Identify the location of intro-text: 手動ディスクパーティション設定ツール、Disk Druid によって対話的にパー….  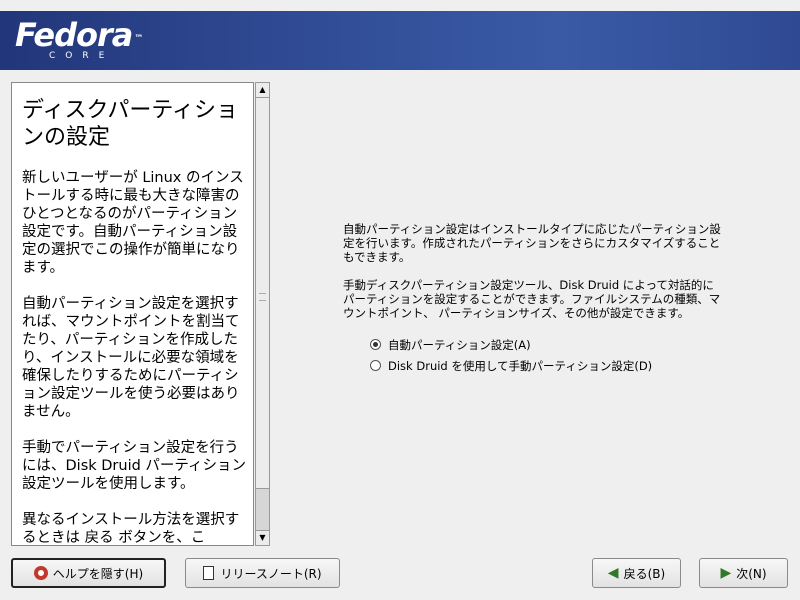
(532, 299).